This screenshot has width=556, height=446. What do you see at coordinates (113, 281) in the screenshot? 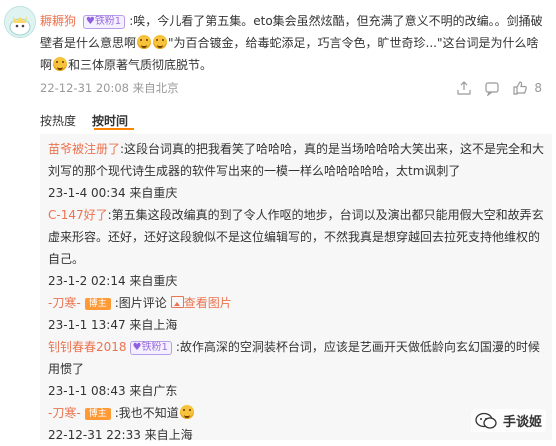
I see `reply-meta: 23-1-2 02:14 来自重庆` at bounding box center [113, 281].